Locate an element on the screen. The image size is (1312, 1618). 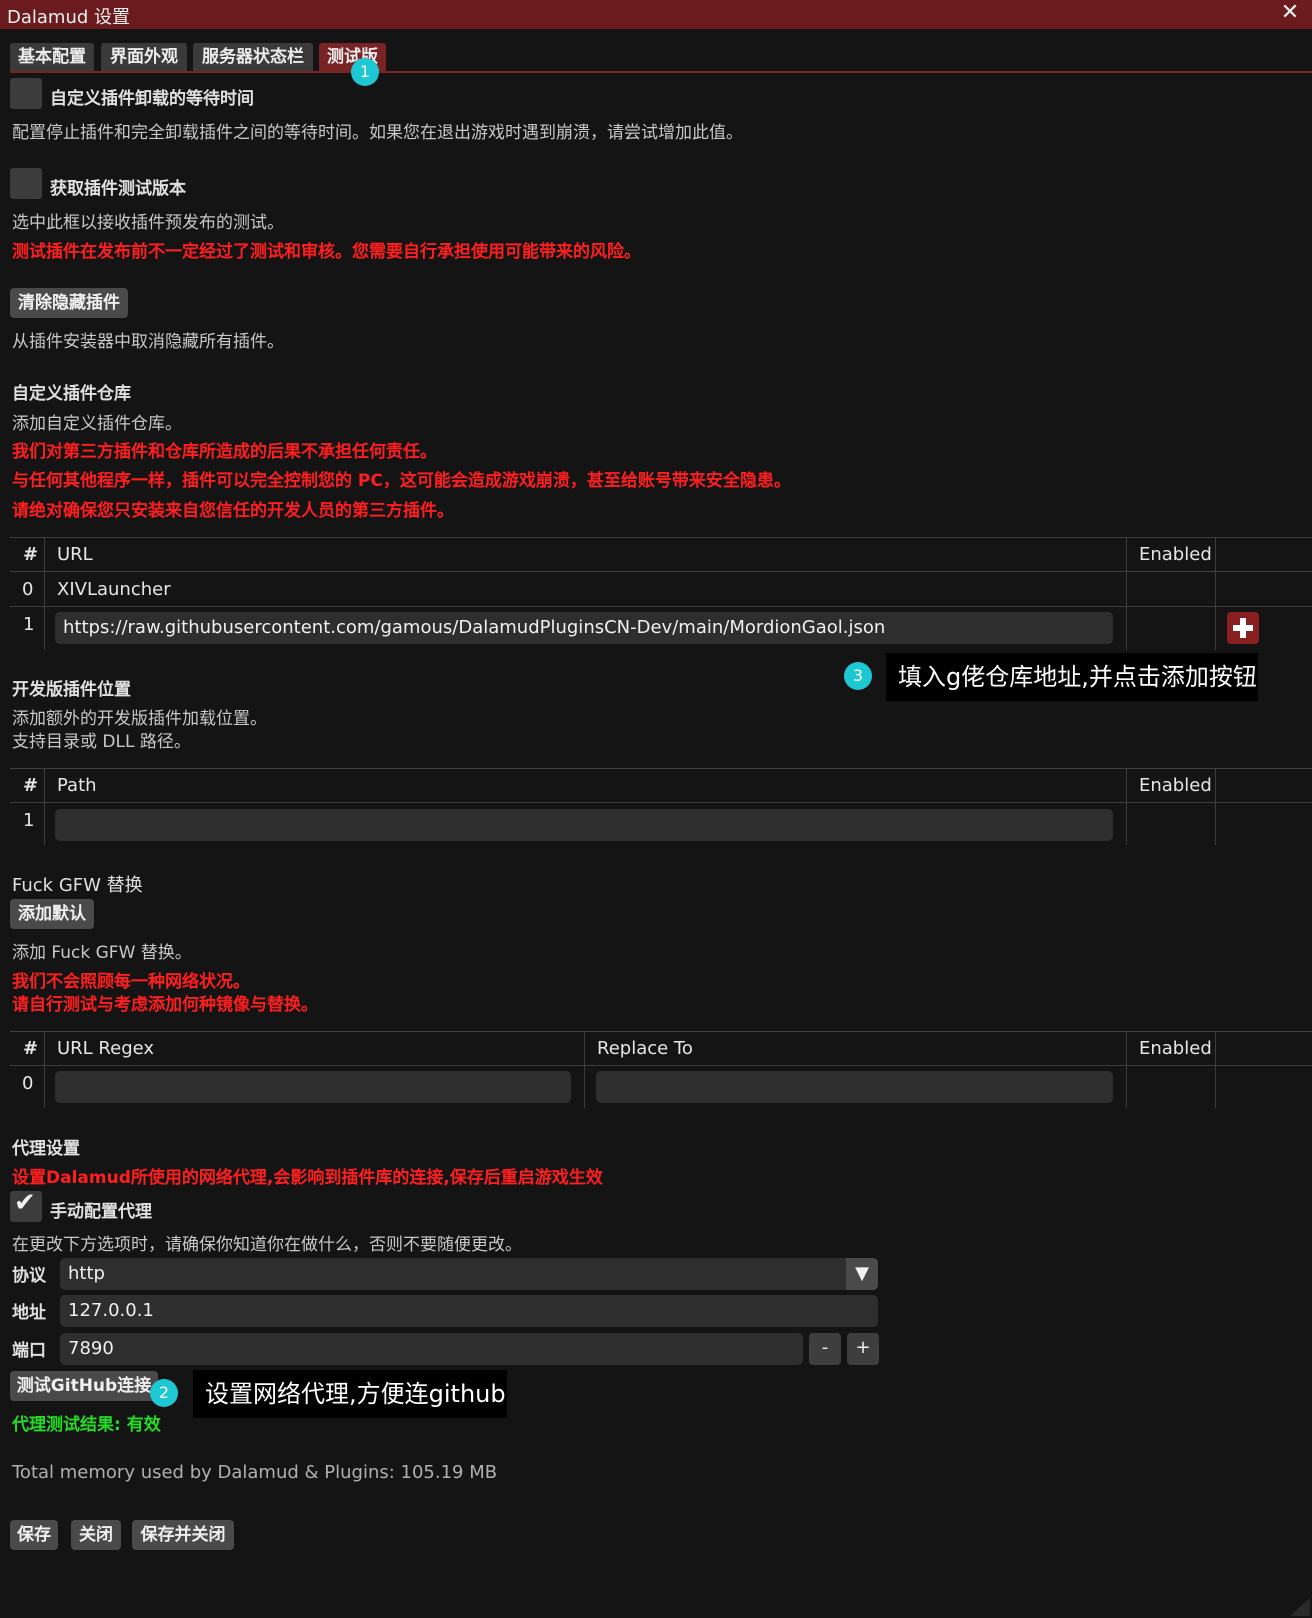
gfw-add-default-button: 添加默认 is located at coordinates (52, 914).